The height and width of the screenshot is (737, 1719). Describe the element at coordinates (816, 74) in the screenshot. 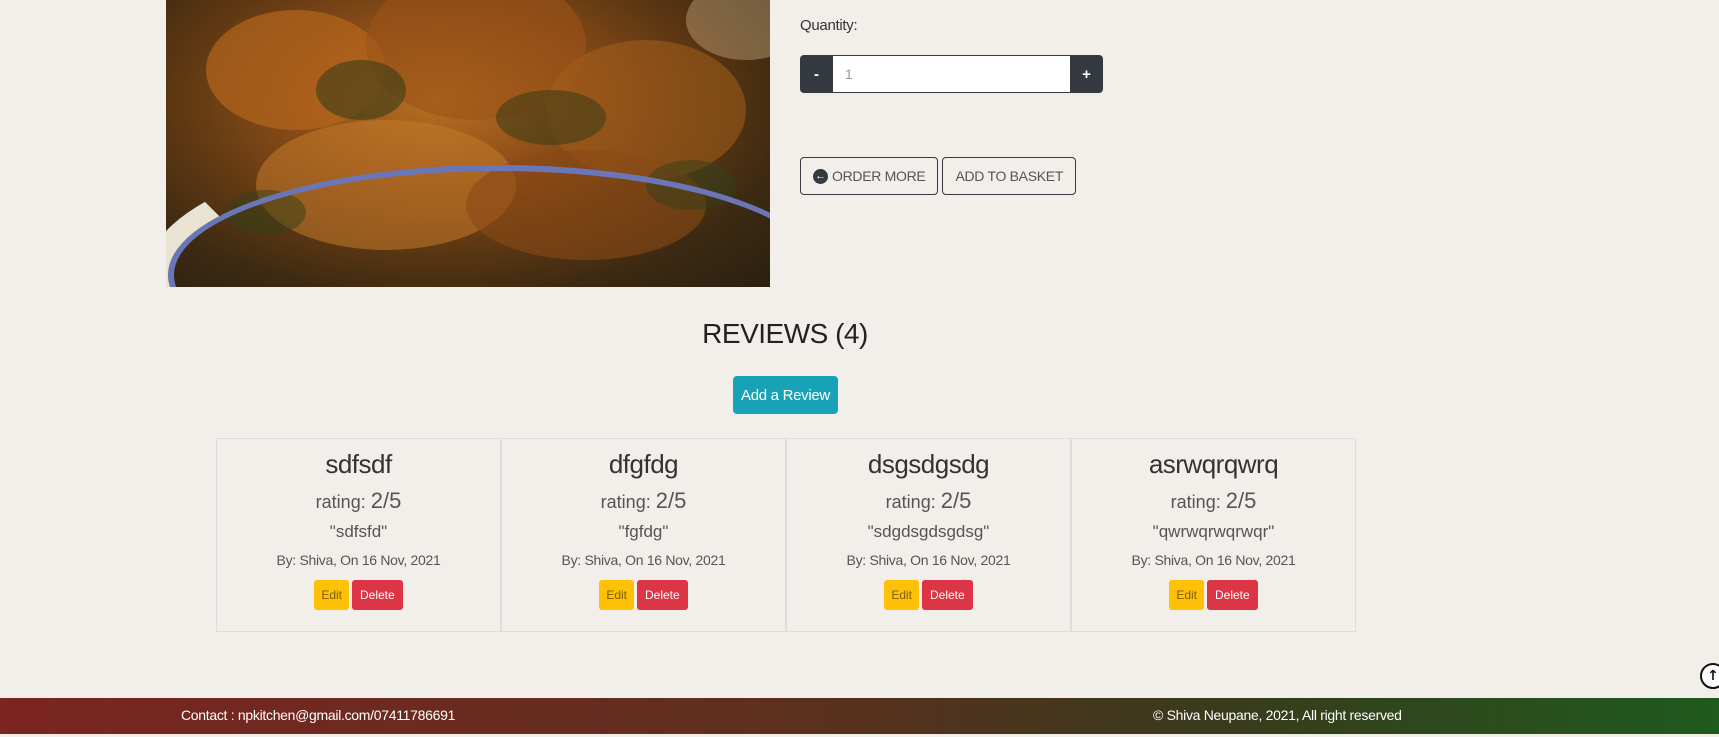

I see `decrease-quantity-button: -` at that location.